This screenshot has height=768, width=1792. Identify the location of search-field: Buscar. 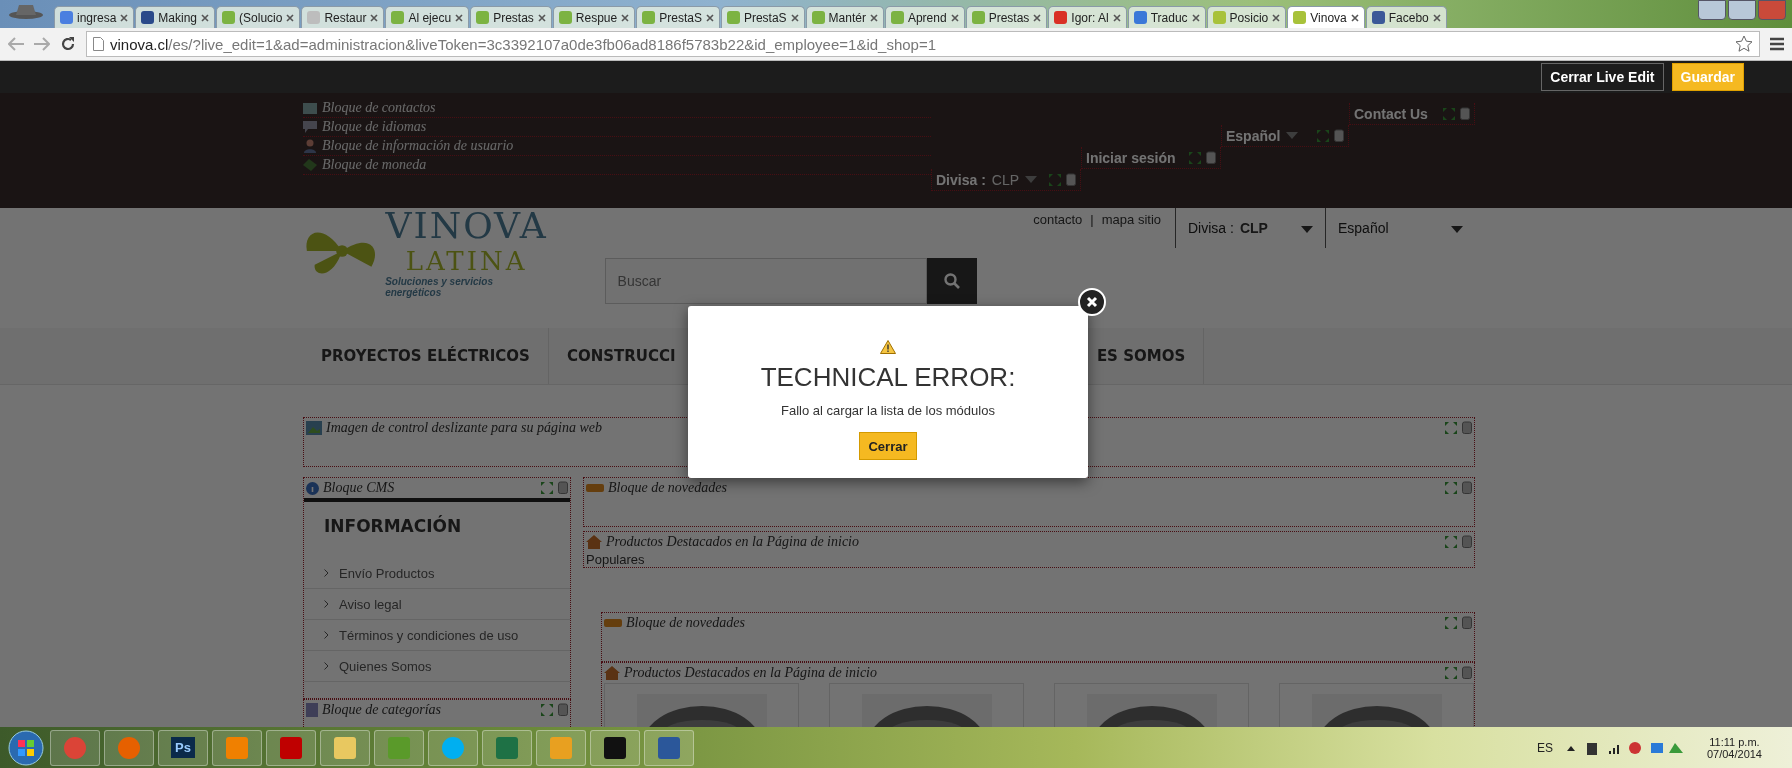
(765, 281).